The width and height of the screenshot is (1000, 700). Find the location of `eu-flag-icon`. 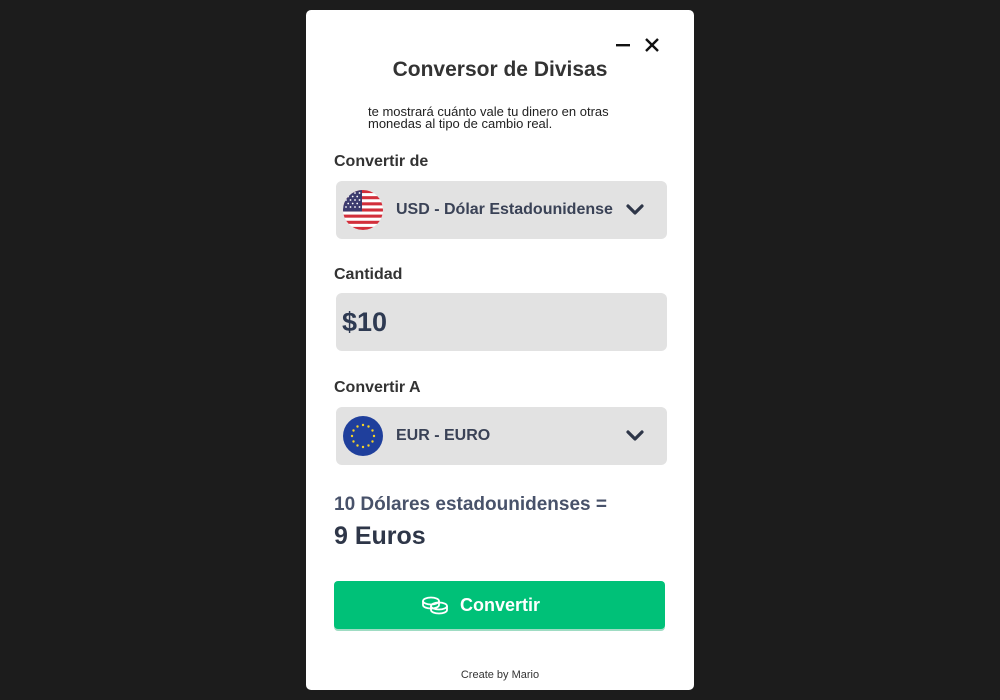

eu-flag-icon is located at coordinates (363, 436).